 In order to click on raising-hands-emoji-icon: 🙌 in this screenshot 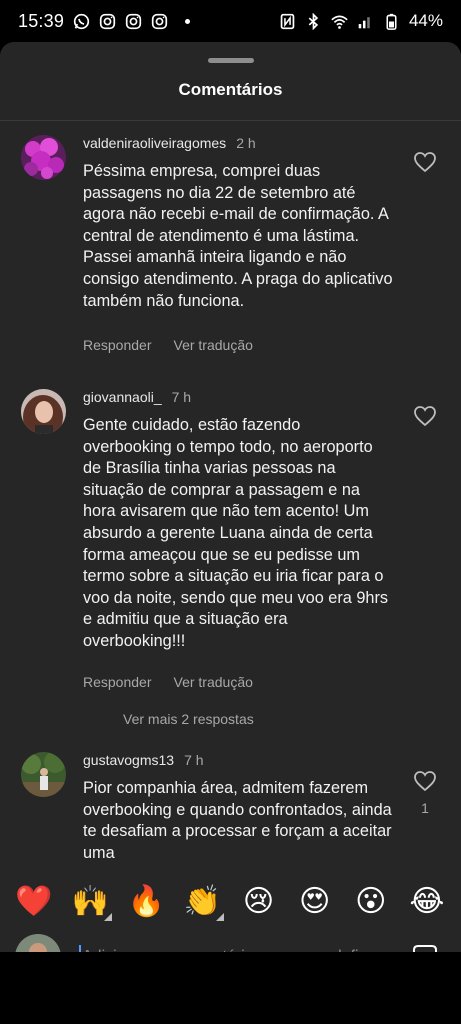, I will do `click(90, 902)`.